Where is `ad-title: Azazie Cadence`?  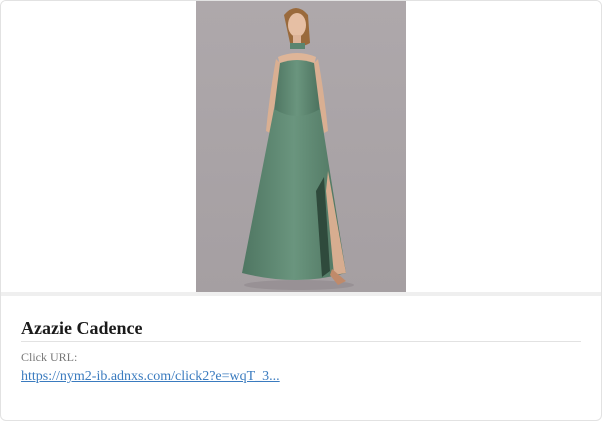 ad-title: Azazie Cadence is located at coordinates (82, 328).